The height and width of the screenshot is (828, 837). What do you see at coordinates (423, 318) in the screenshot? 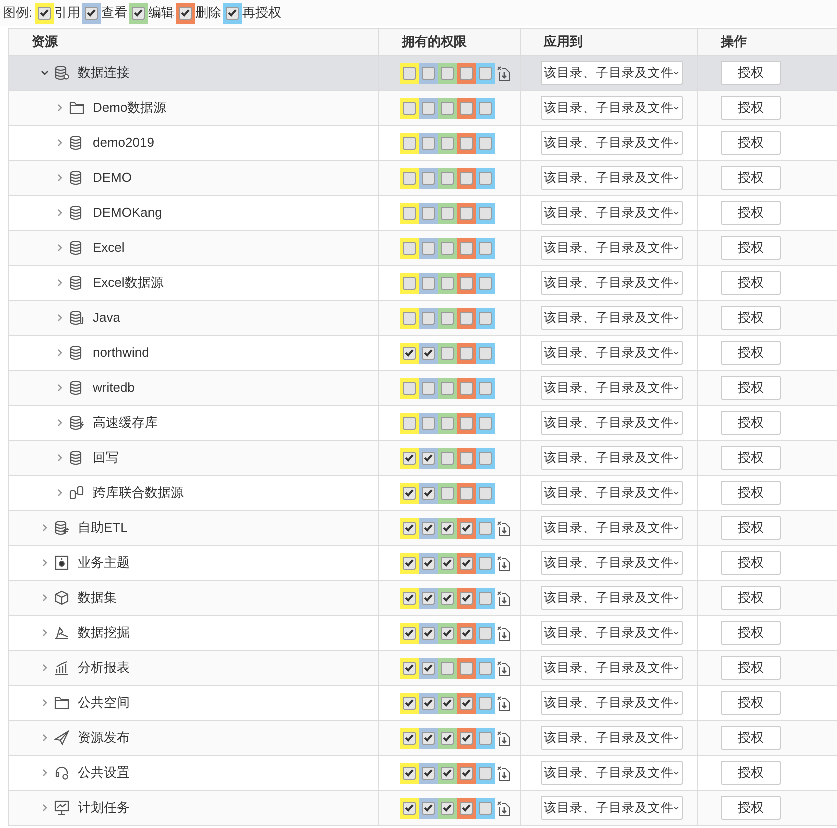
I see `table-row: Java 该目录、子目录及文件 授权` at bounding box center [423, 318].